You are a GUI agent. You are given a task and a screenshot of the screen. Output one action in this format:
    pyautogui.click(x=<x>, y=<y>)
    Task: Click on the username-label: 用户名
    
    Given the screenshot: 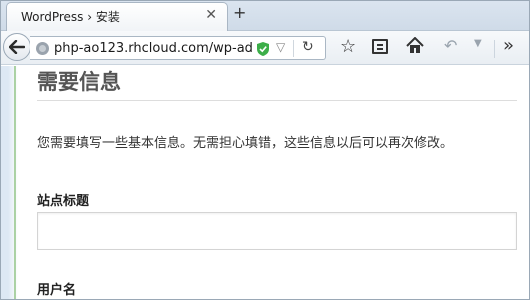 What is the action you would take?
    pyautogui.click(x=57, y=290)
    